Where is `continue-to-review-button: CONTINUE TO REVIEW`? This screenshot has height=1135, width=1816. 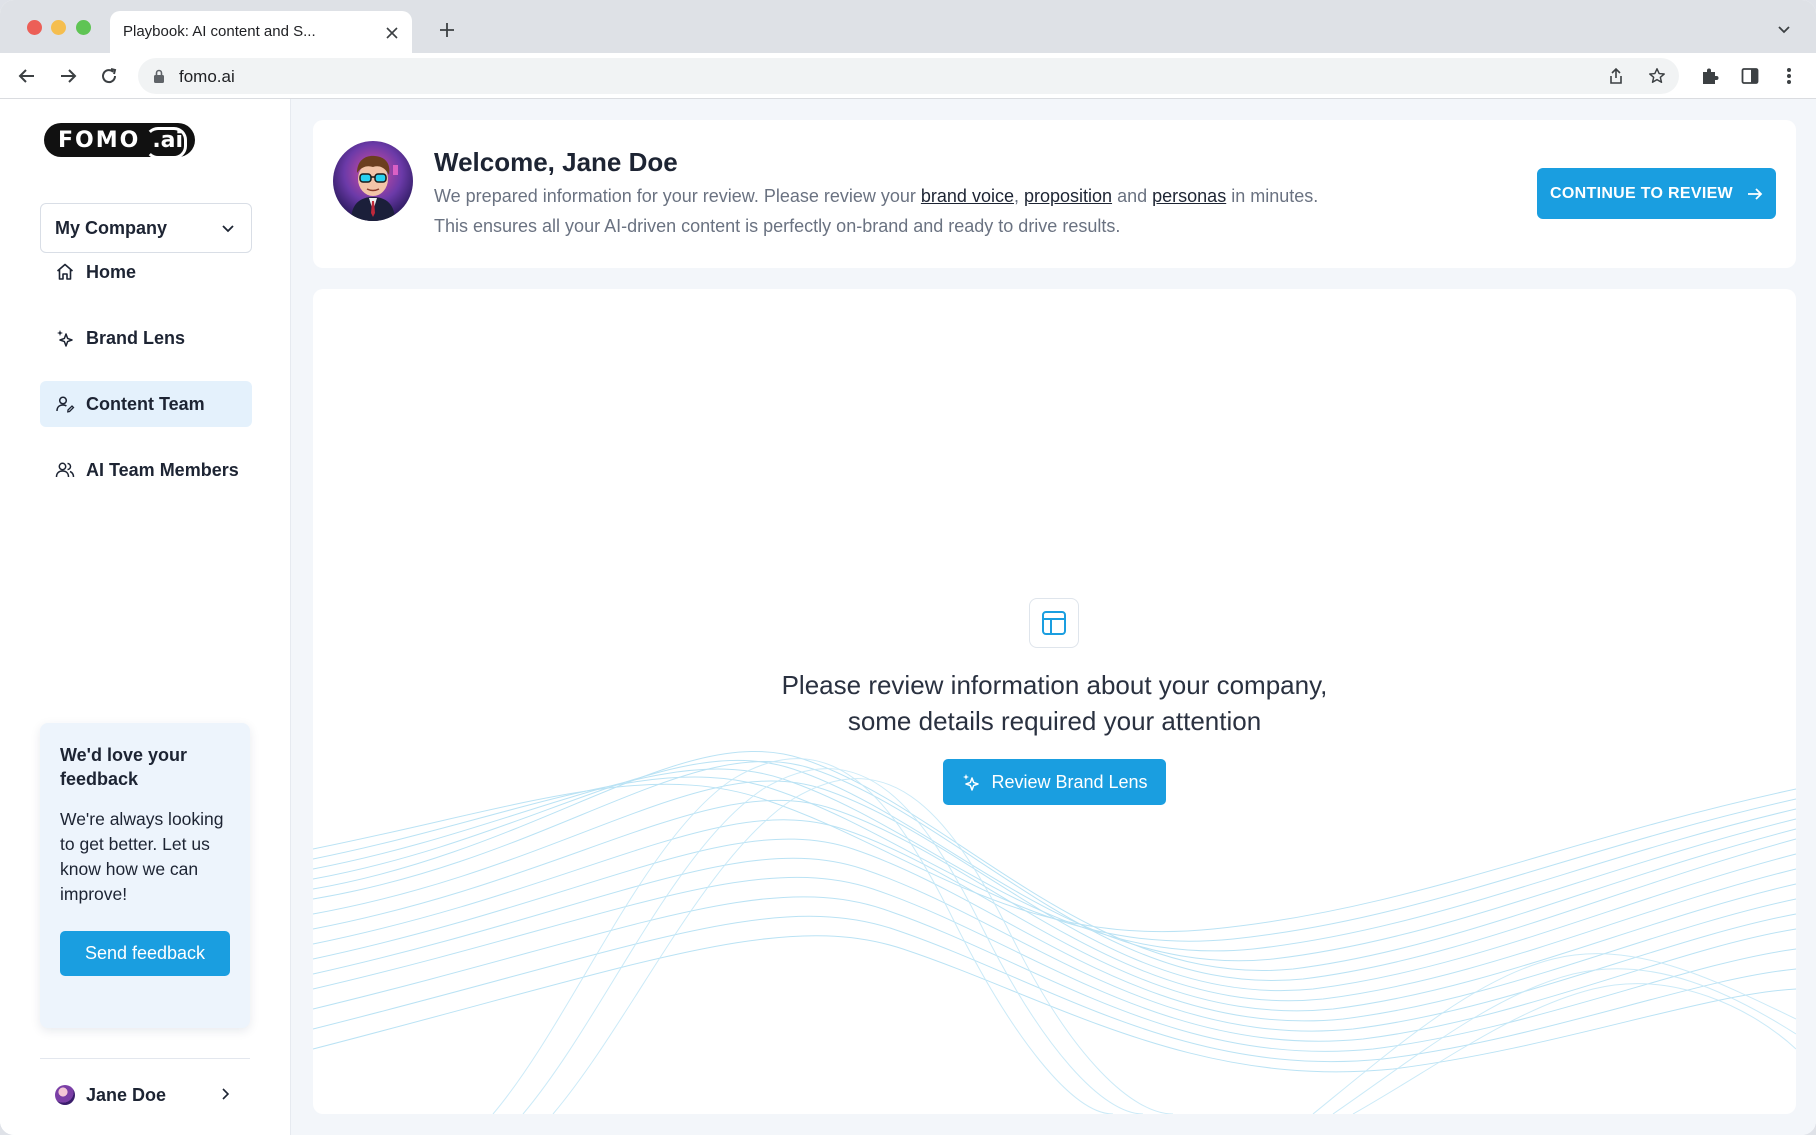 continue-to-review-button: CONTINUE TO REVIEW is located at coordinates (1656, 193).